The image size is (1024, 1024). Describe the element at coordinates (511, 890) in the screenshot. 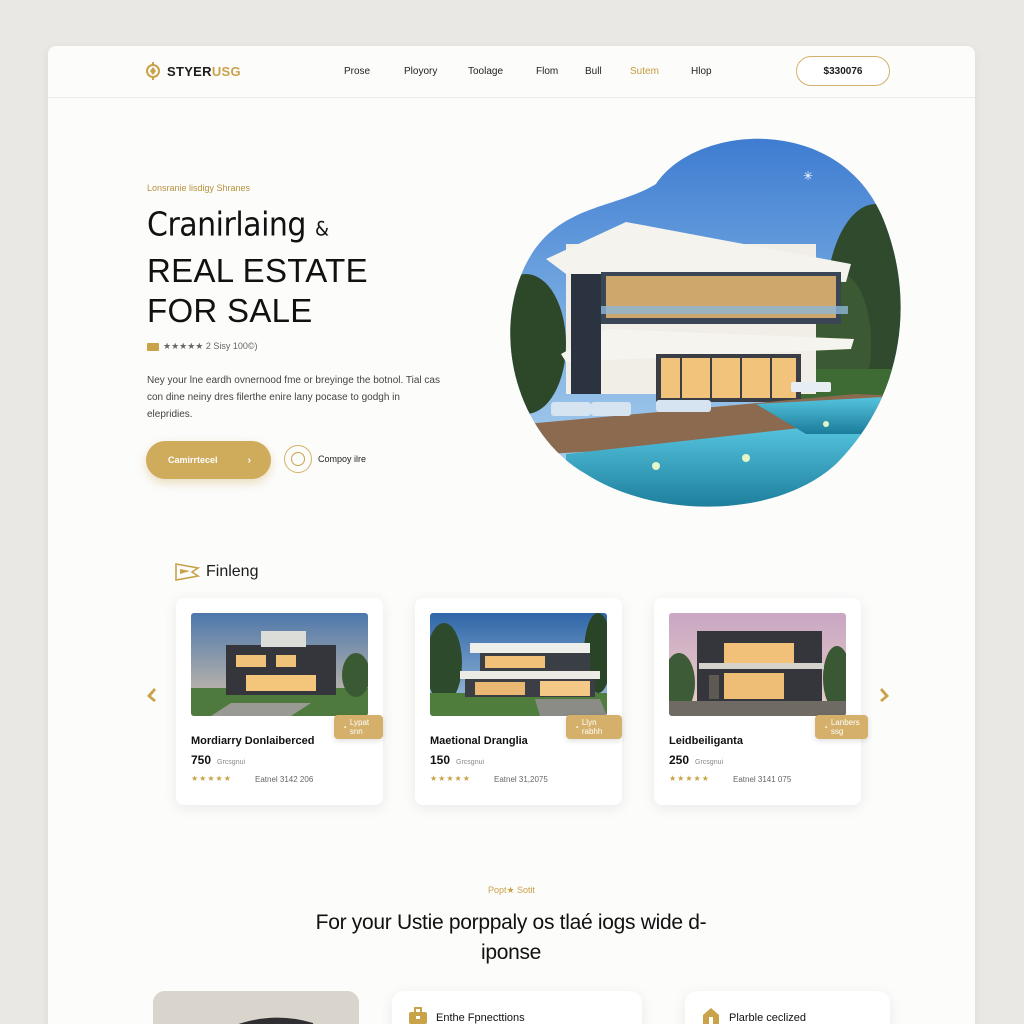

I see `section-eyebrow: Popt★ Sotit` at that location.